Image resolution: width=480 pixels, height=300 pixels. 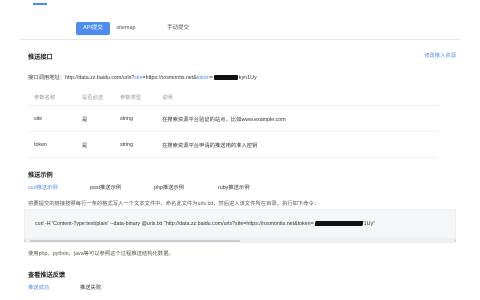 I want to click on redacted-token, so click(x=225, y=78).